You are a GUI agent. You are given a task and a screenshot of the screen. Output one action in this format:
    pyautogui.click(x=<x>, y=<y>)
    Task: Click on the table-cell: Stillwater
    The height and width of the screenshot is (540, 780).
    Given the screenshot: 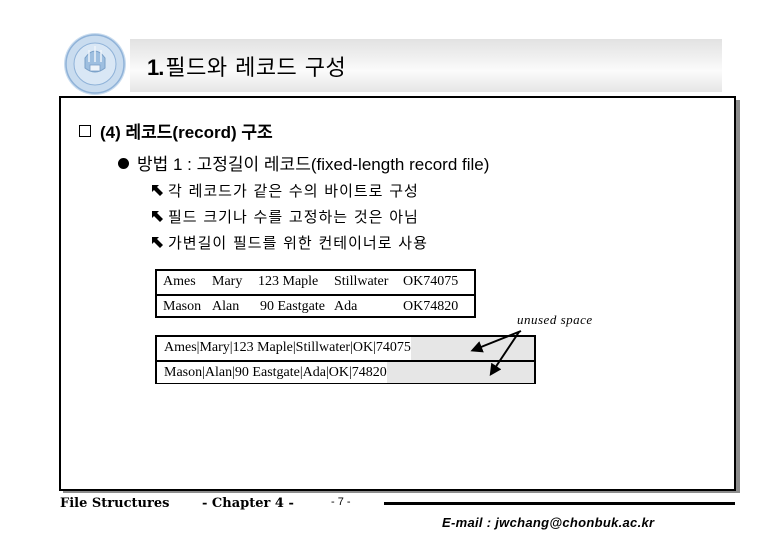 What is the action you would take?
    pyautogui.click(x=361, y=281)
    